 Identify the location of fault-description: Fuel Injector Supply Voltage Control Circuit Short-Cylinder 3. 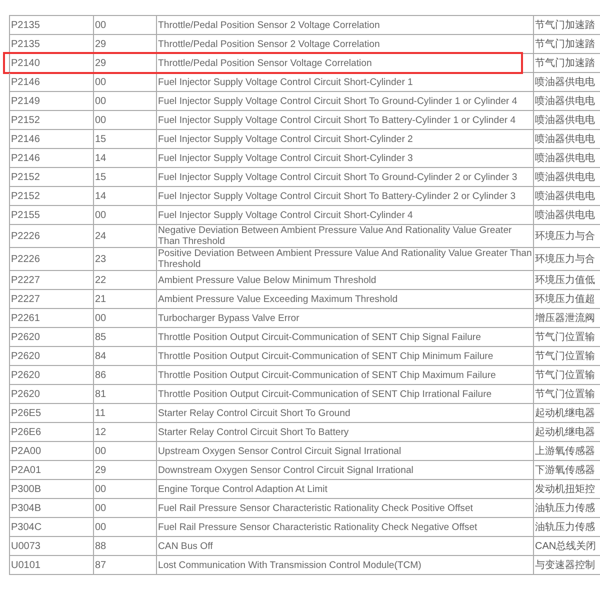
(285, 158).